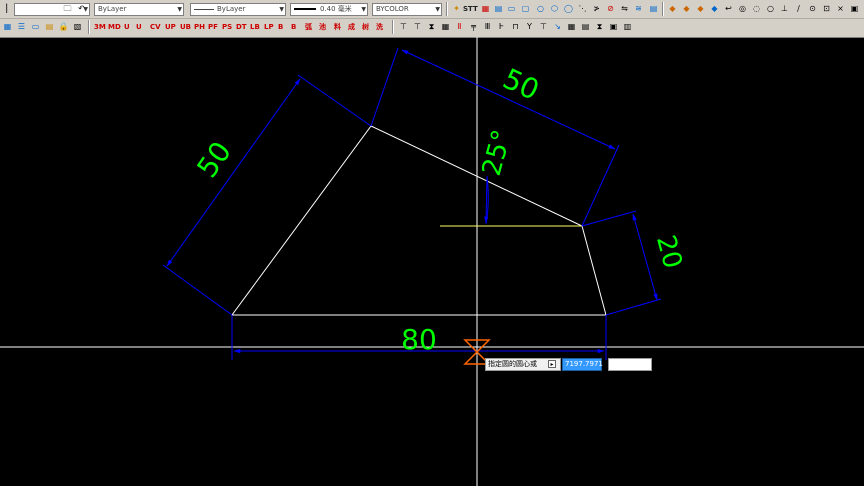 The image size is (864, 486). What do you see at coordinates (585, 26) in the screenshot?
I see `tool-frame-icon: ▤` at bounding box center [585, 26].